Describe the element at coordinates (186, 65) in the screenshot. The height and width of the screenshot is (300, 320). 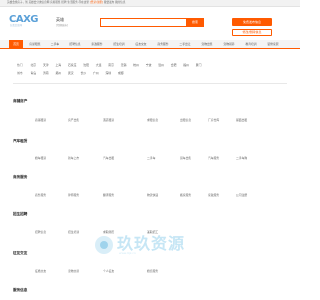
I see `city-link: 福州` at that location.